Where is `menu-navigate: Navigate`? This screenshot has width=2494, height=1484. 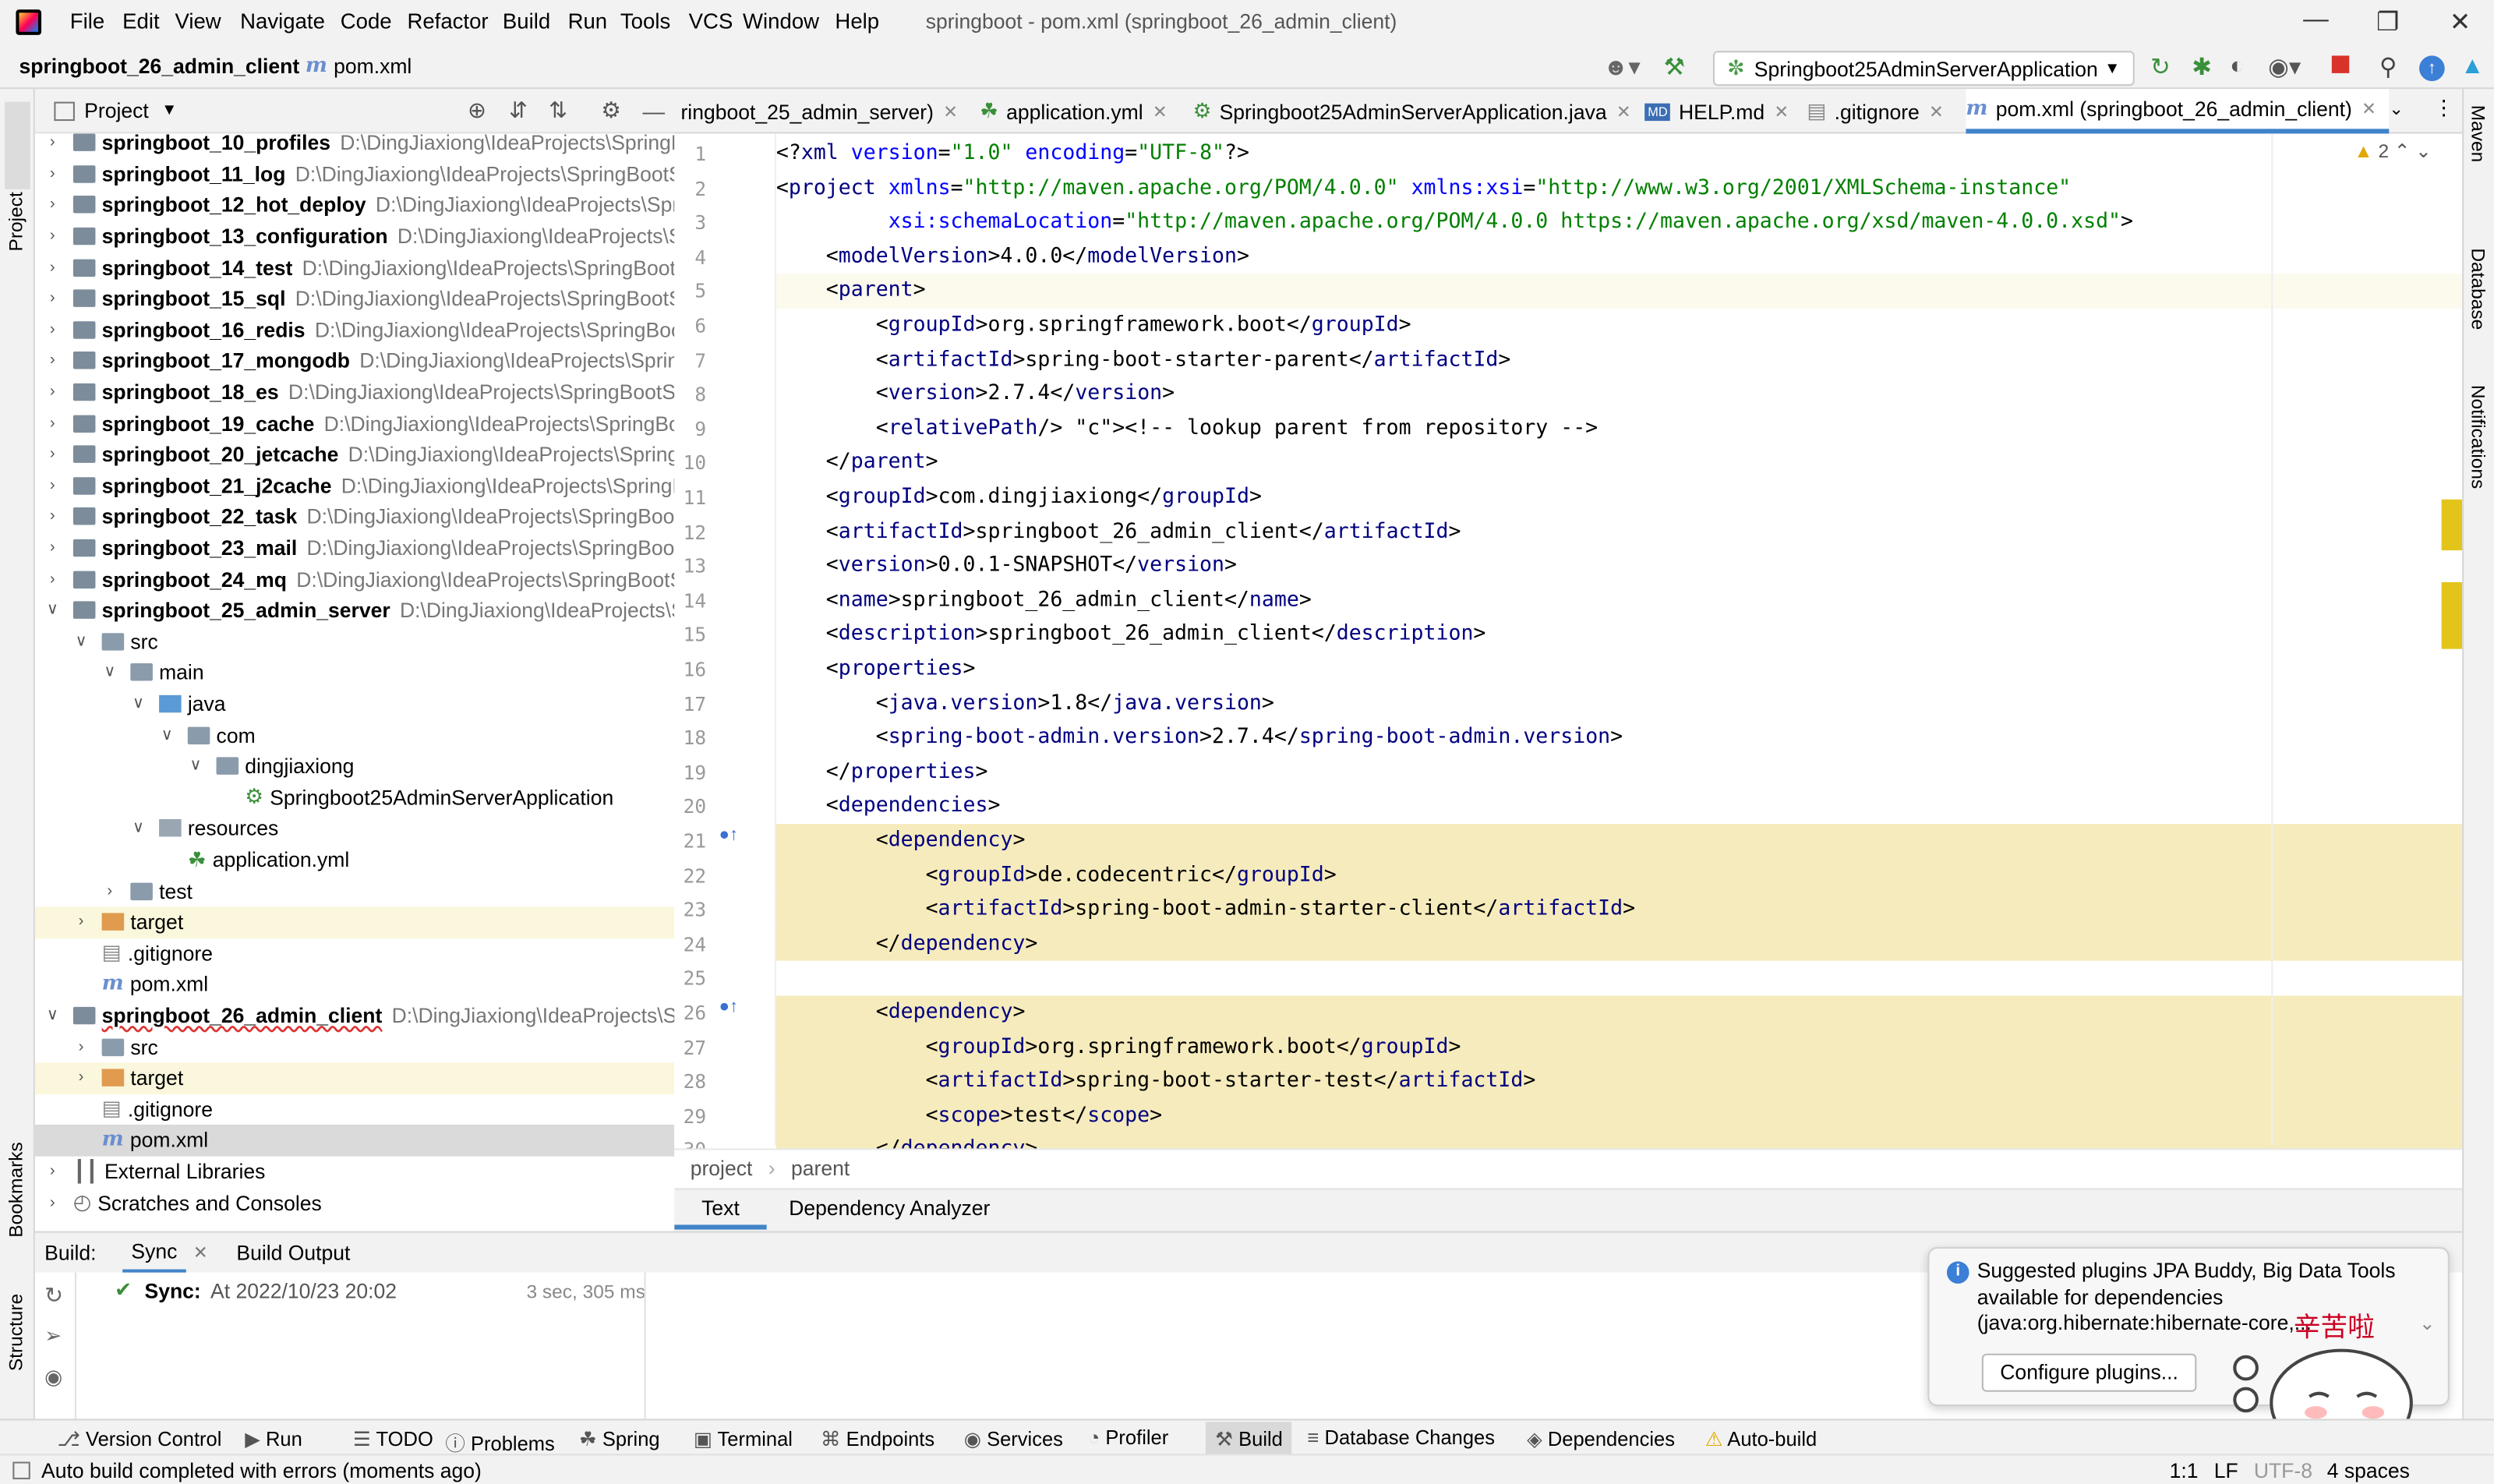 menu-navigate: Navigate is located at coordinates (282, 21).